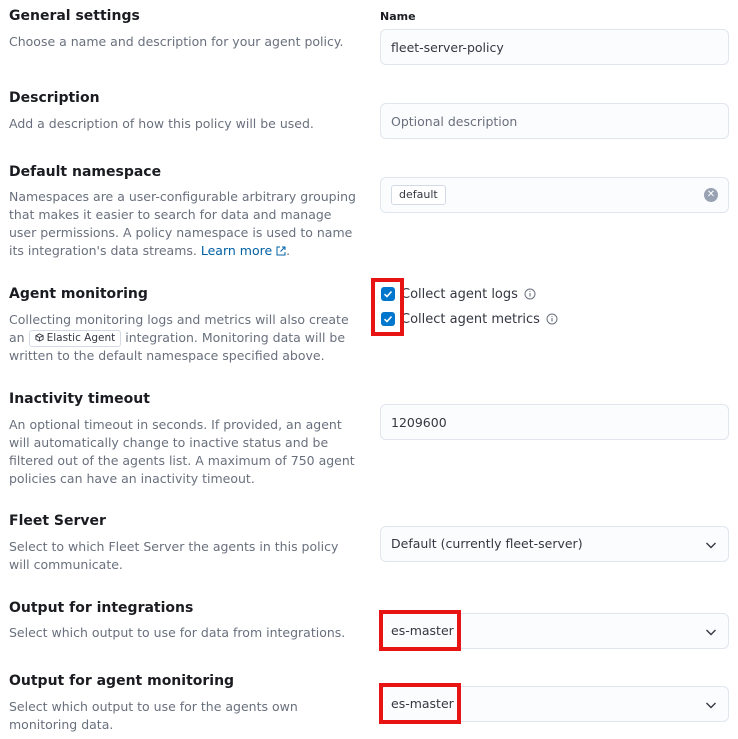 The width and height of the screenshot is (738, 739). I want to click on clear-icon: ✕, so click(711, 195).